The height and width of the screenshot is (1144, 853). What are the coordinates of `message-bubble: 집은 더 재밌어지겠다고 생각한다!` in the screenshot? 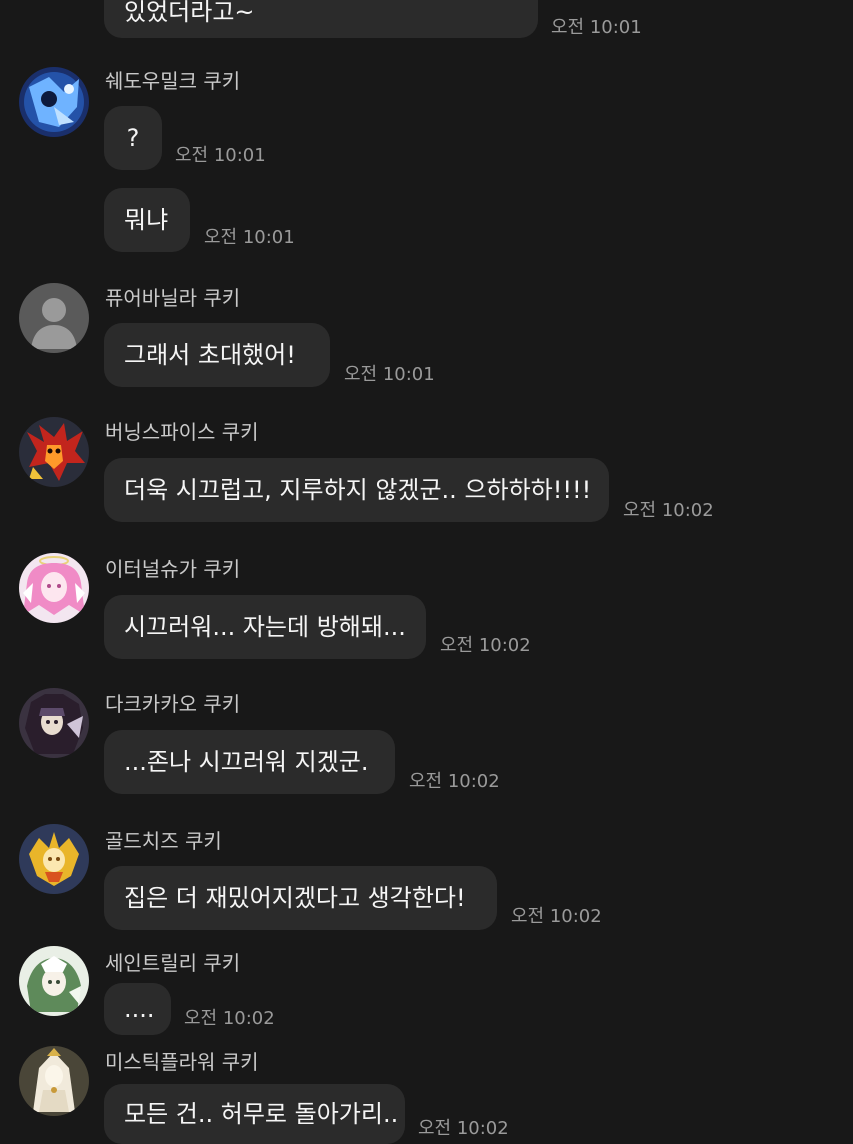 It's located at (300, 898).